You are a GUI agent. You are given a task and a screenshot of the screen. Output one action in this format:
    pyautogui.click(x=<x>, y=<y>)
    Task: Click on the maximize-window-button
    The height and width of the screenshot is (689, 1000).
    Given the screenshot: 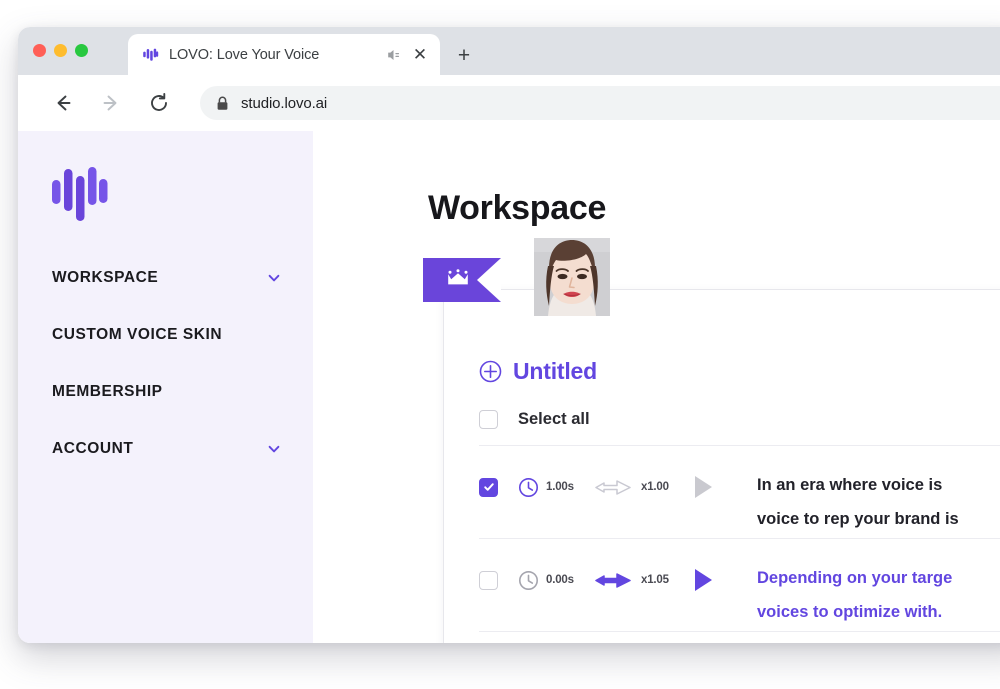 What is the action you would take?
    pyautogui.click(x=81, y=50)
    